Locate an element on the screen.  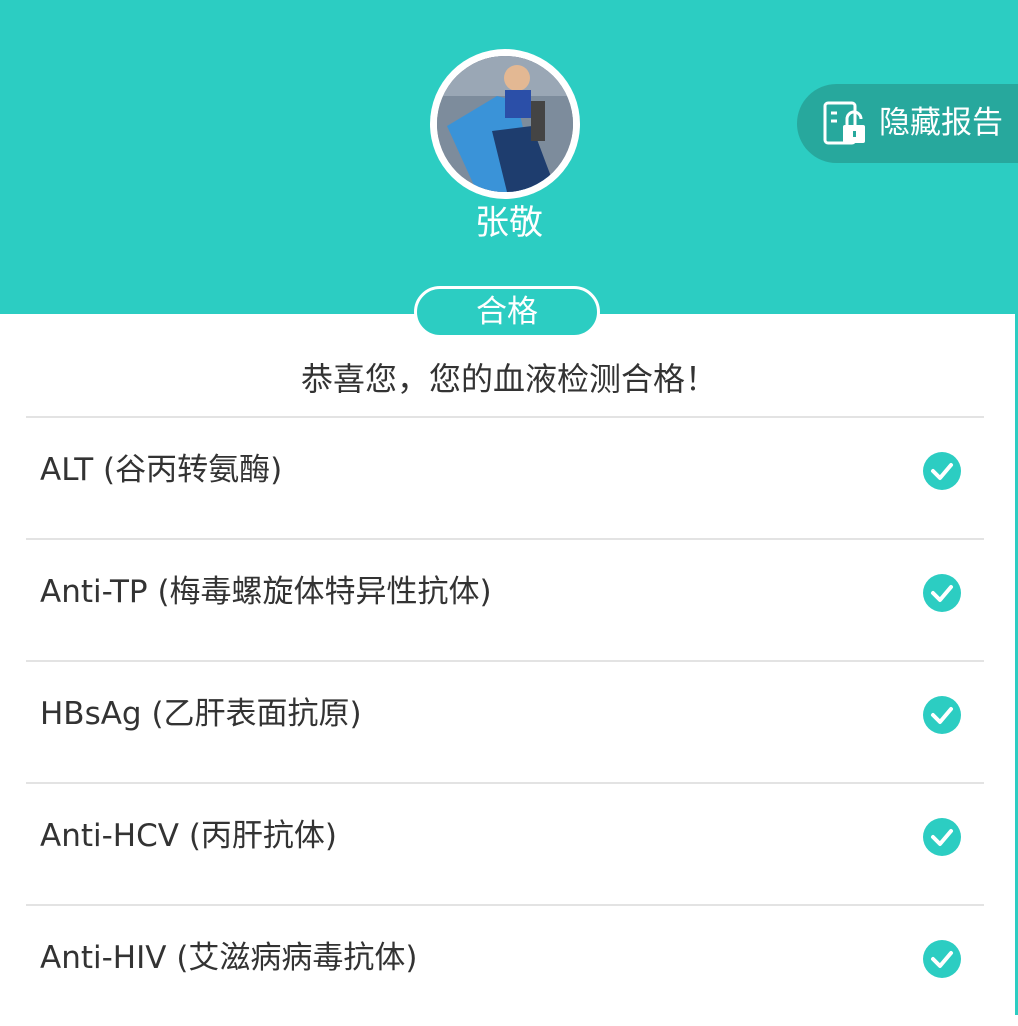
list-item: ALT (谷丙转氨酶) is located at coordinates (505, 477).